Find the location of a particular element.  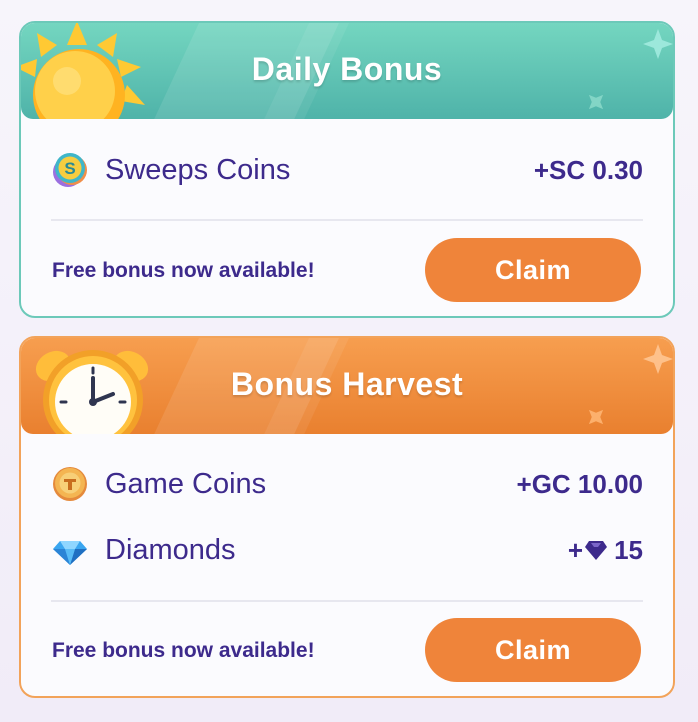

diamonds-row: Diamonds + 15 is located at coordinates (347, 550).